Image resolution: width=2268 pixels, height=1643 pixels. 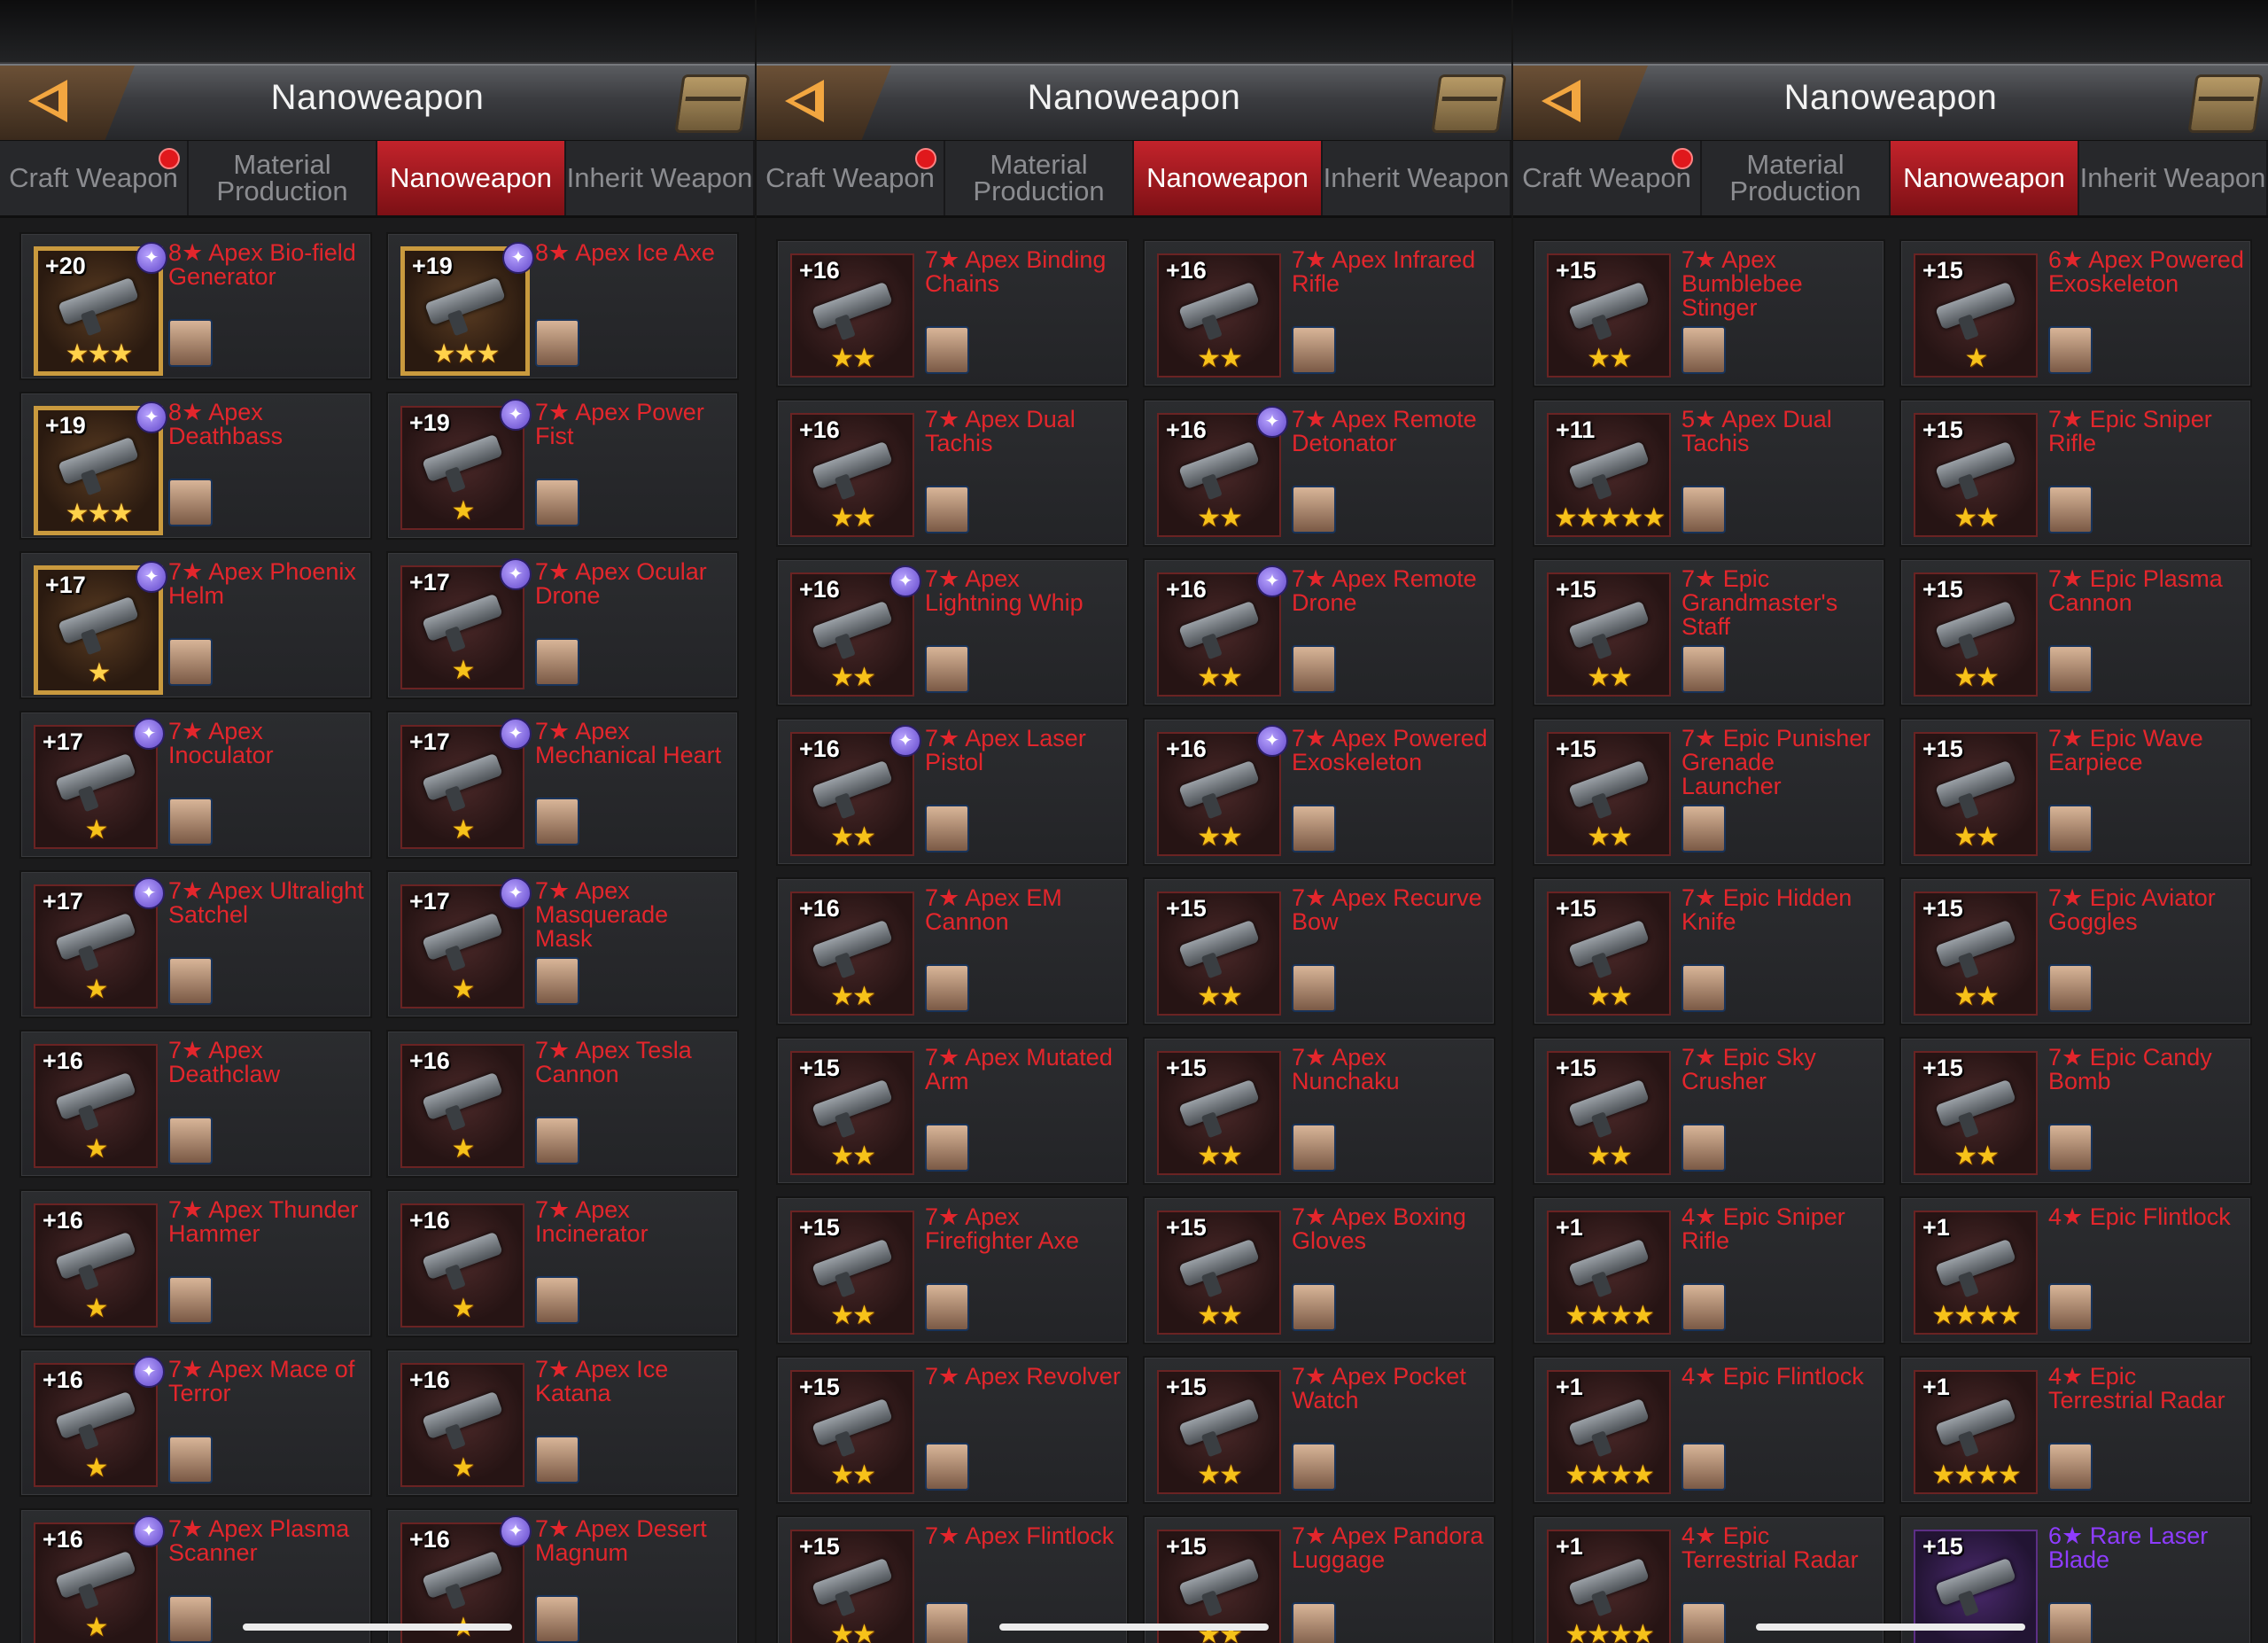 I want to click on weapon-card: +17 ✦ ★ 7★ Apex Ocular Drone, so click(x=562, y=625).